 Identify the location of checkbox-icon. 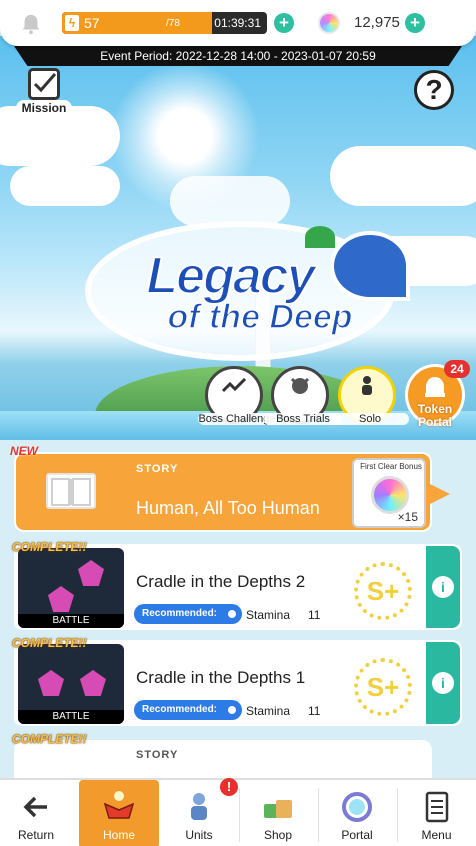
(44, 84).